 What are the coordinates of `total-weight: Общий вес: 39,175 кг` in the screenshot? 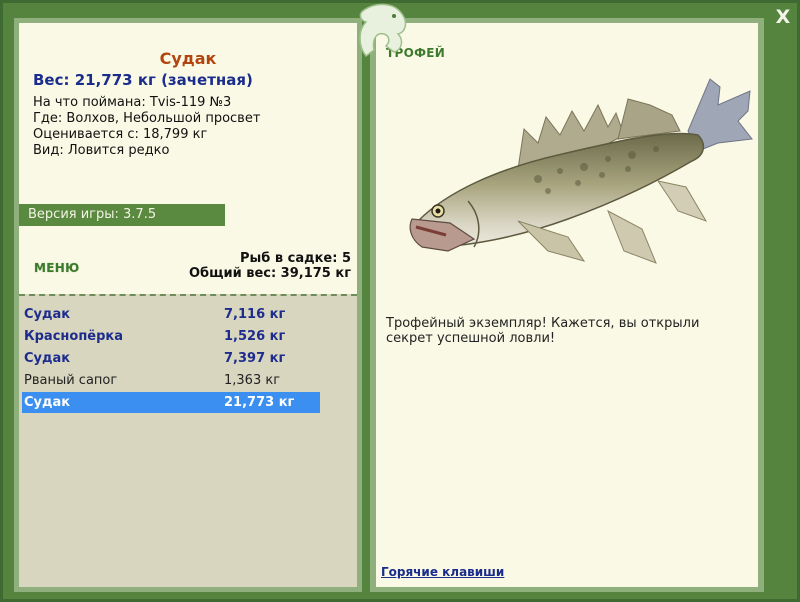 It's located at (269, 273).